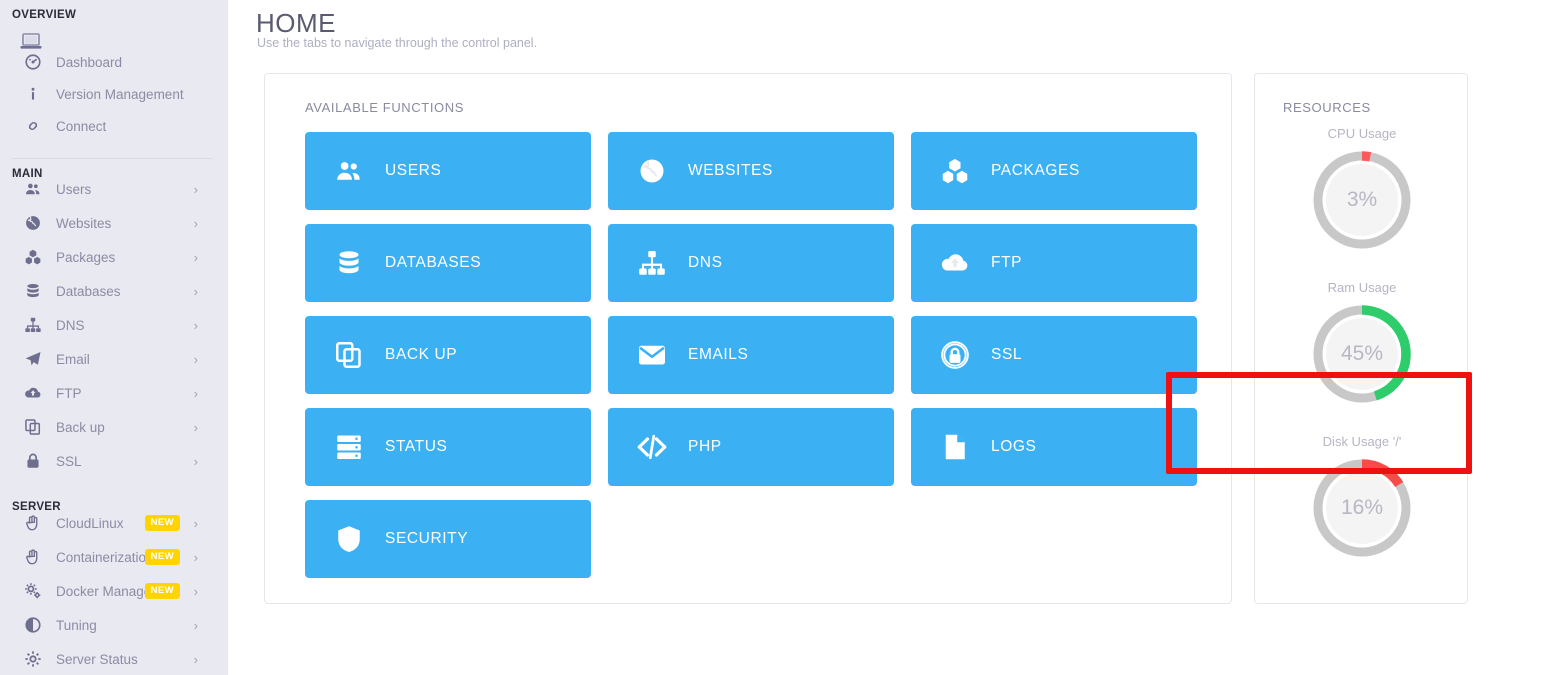 The image size is (1562, 675). I want to click on sidebar-item-ssl: SSL ›, so click(114, 461).